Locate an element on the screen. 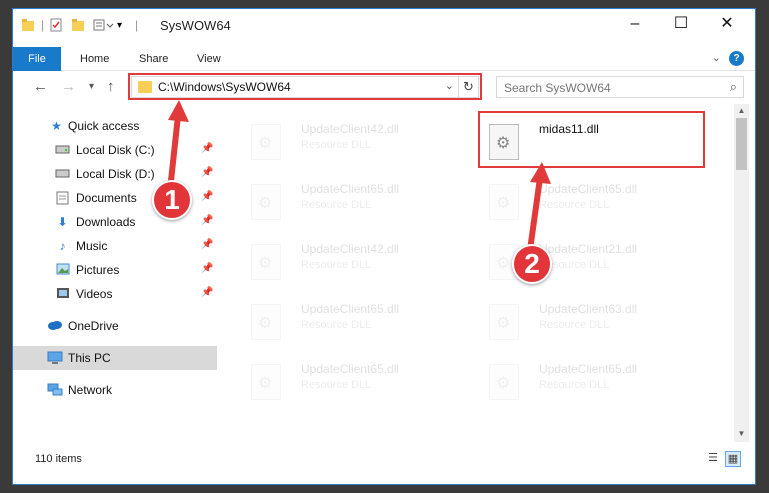 The image size is (769, 493). arrow-1-head is located at coordinates (178, 111).